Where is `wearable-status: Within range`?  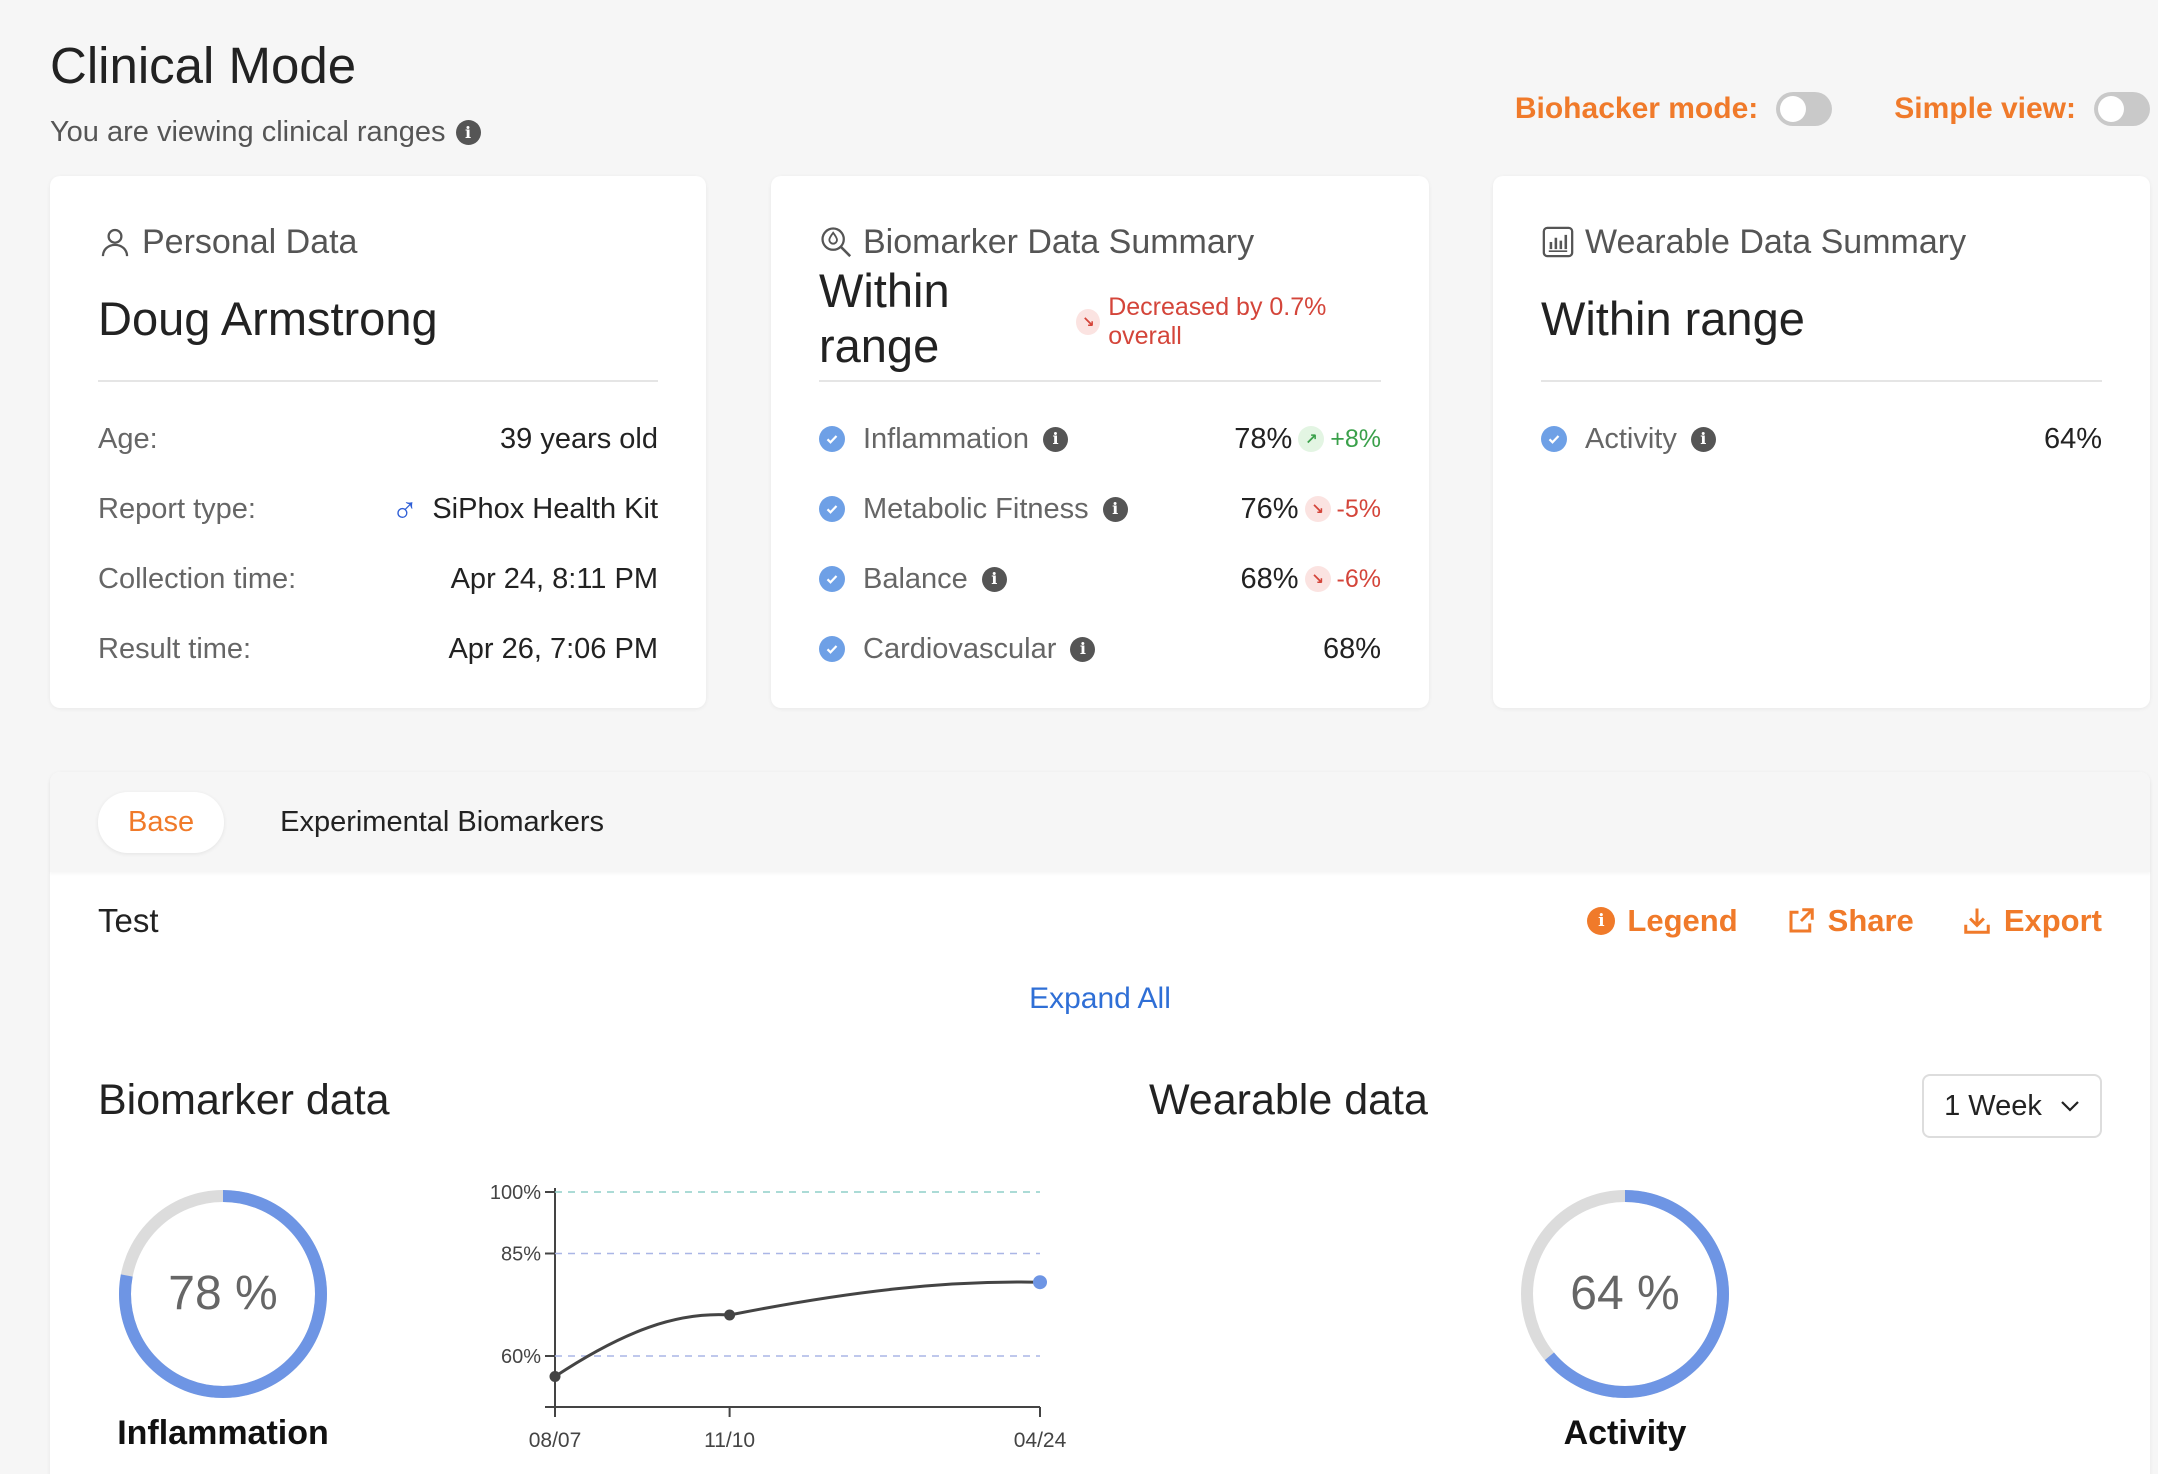
wearable-status: Within range is located at coordinates (1673, 318).